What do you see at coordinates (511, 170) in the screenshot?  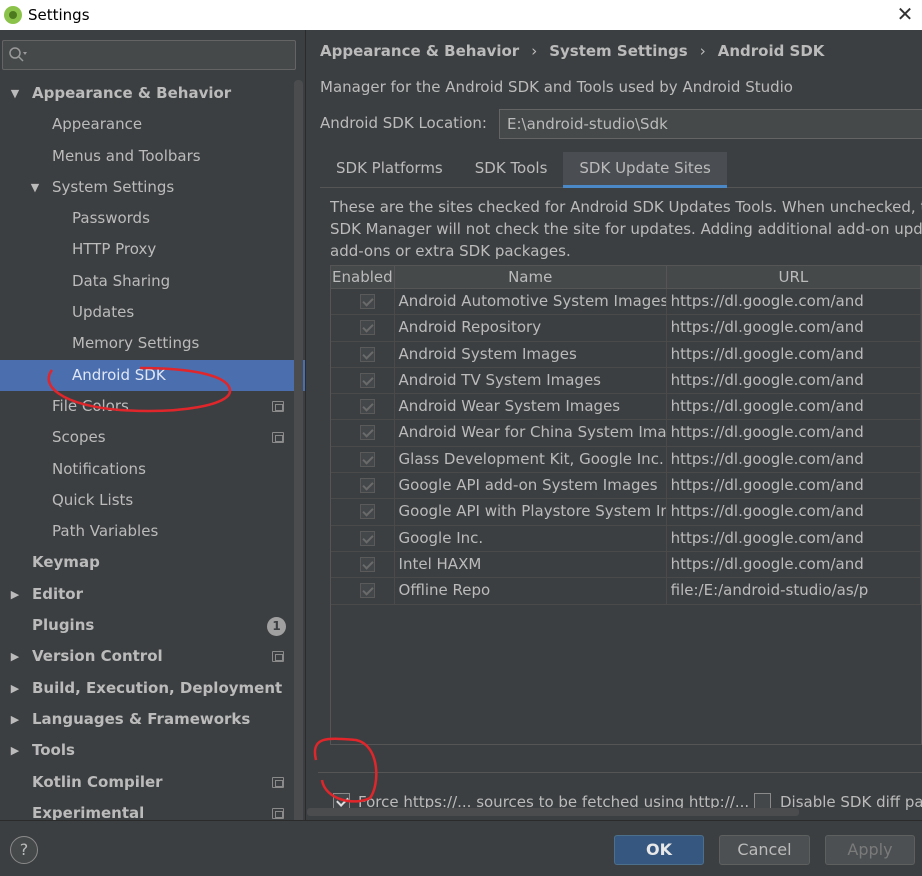 I see `tab-sdk-tools: SDK Tools` at bounding box center [511, 170].